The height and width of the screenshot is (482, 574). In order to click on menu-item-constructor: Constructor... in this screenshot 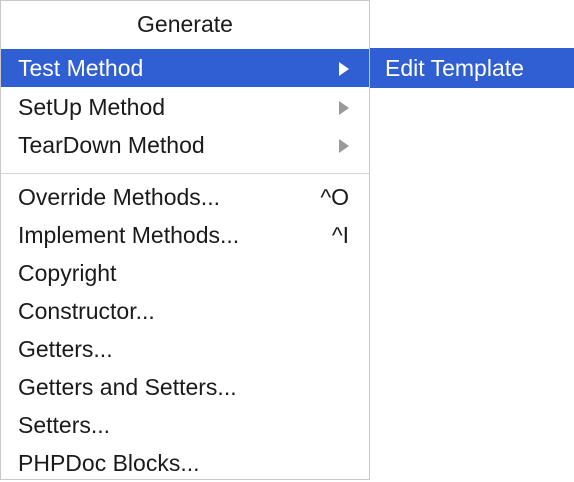, I will do `click(185, 311)`.